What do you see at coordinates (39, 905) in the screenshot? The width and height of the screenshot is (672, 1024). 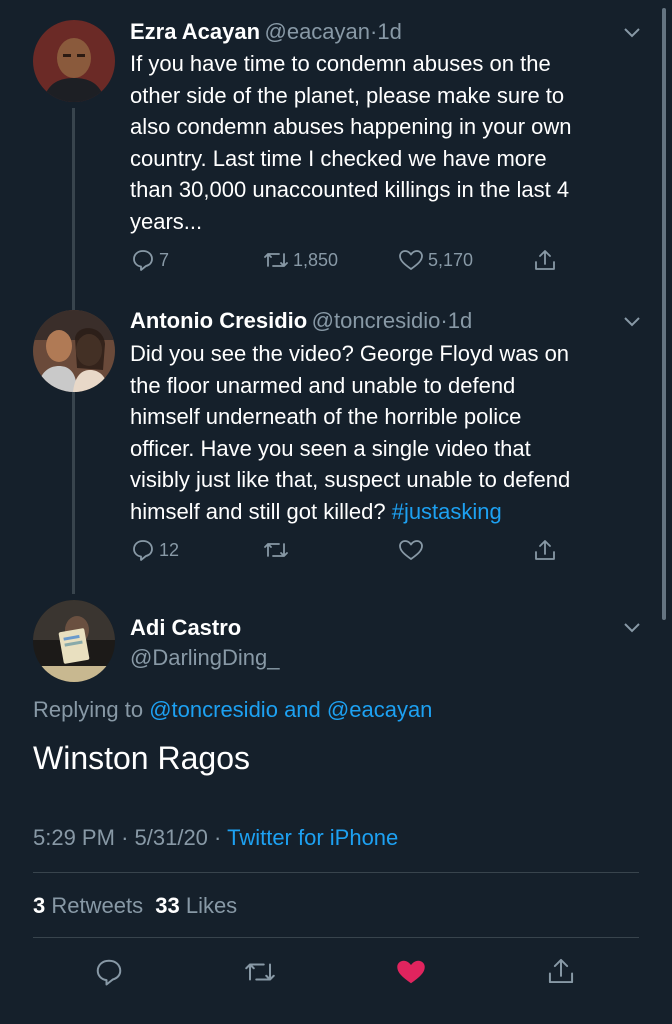 I see `retweet-count: 3` at bounding box center [39, 905].